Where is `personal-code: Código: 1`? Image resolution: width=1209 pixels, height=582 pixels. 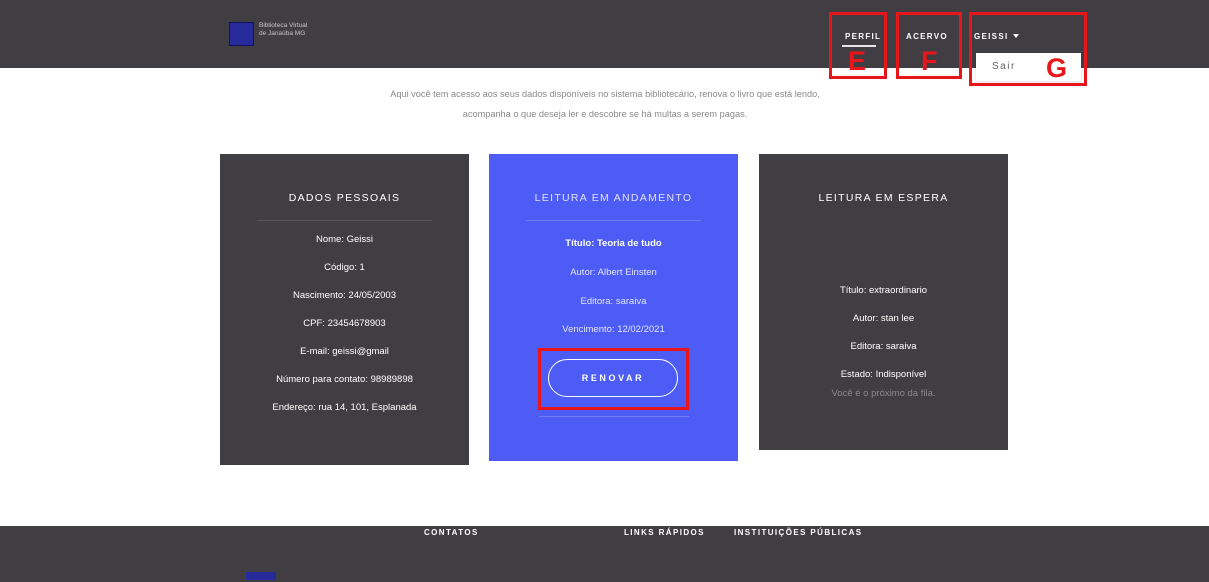 personal-code: Código: 1 is located at coordinates (344, 267).